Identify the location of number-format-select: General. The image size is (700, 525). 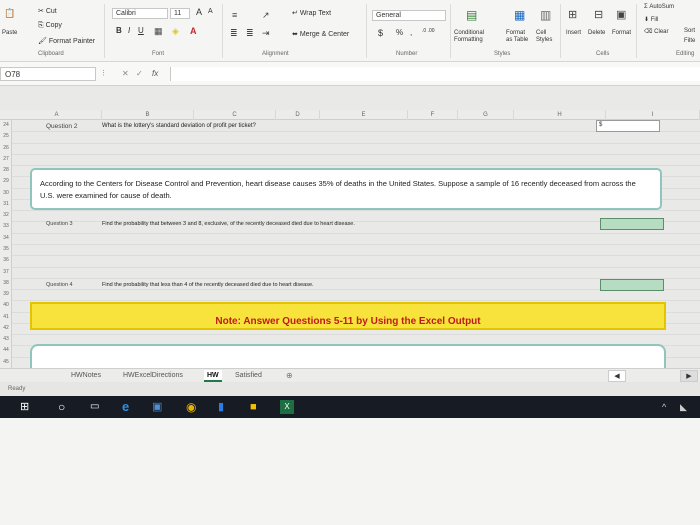
(409, 15).